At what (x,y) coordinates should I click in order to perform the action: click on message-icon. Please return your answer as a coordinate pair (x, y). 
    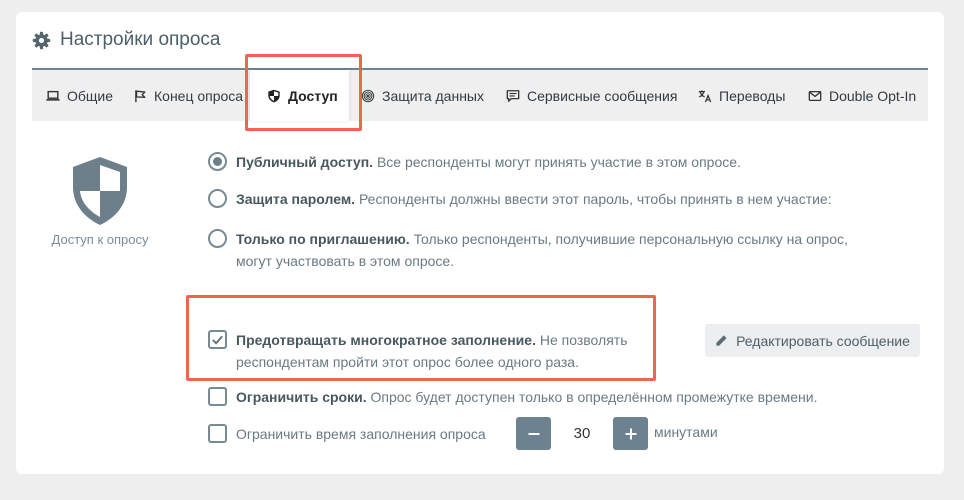
    Looking at the image, I should click on (513, 95).